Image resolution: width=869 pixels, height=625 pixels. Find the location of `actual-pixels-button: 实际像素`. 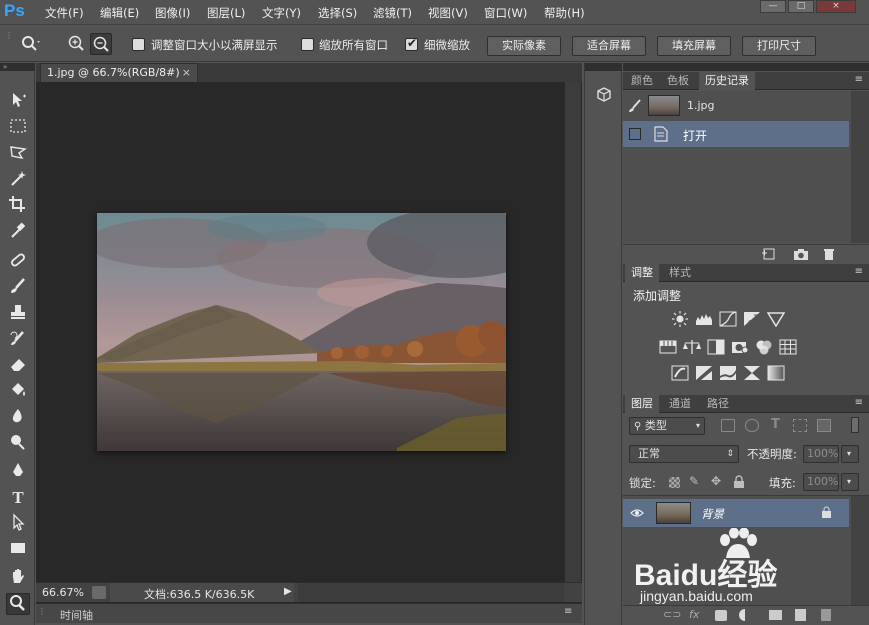

actual-pixels-button: 实际像素 is located at coordinates (524, 46).